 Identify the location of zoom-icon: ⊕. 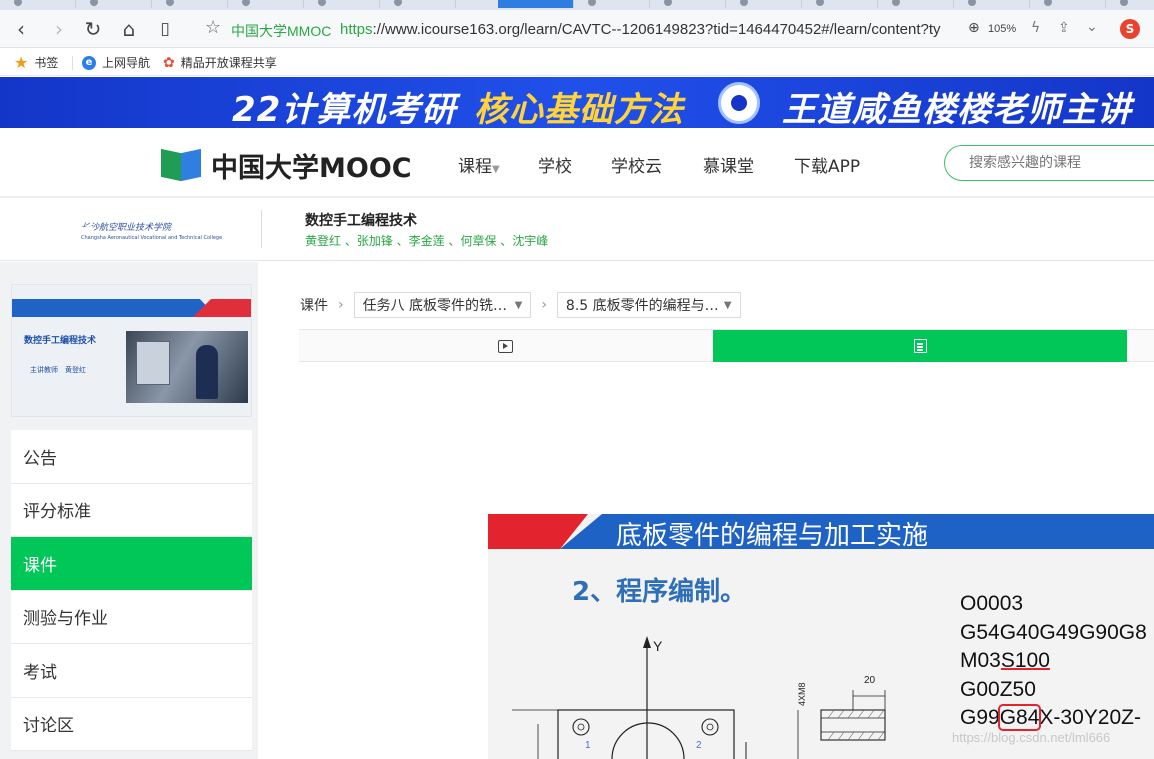
(974, 28).